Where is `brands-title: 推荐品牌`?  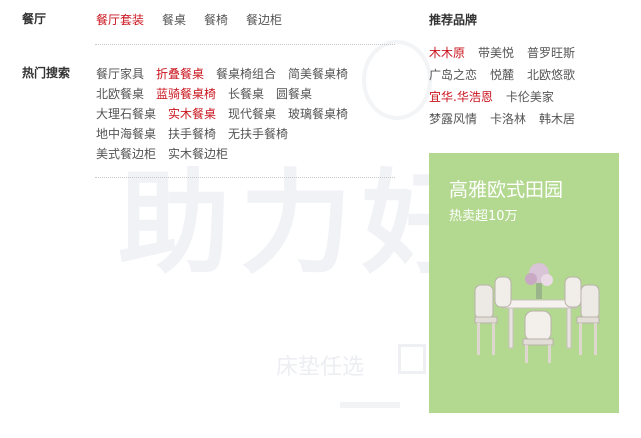
brands-title: 推荐品牌 is located at coordinates (453, 20).